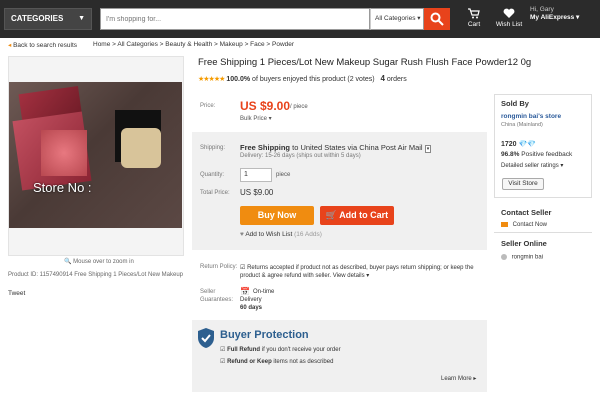 This screenshot has height=400, width=600. Describe the element at coordinates (474, 13) in the screenshot. I see `cart-icon` at that location.